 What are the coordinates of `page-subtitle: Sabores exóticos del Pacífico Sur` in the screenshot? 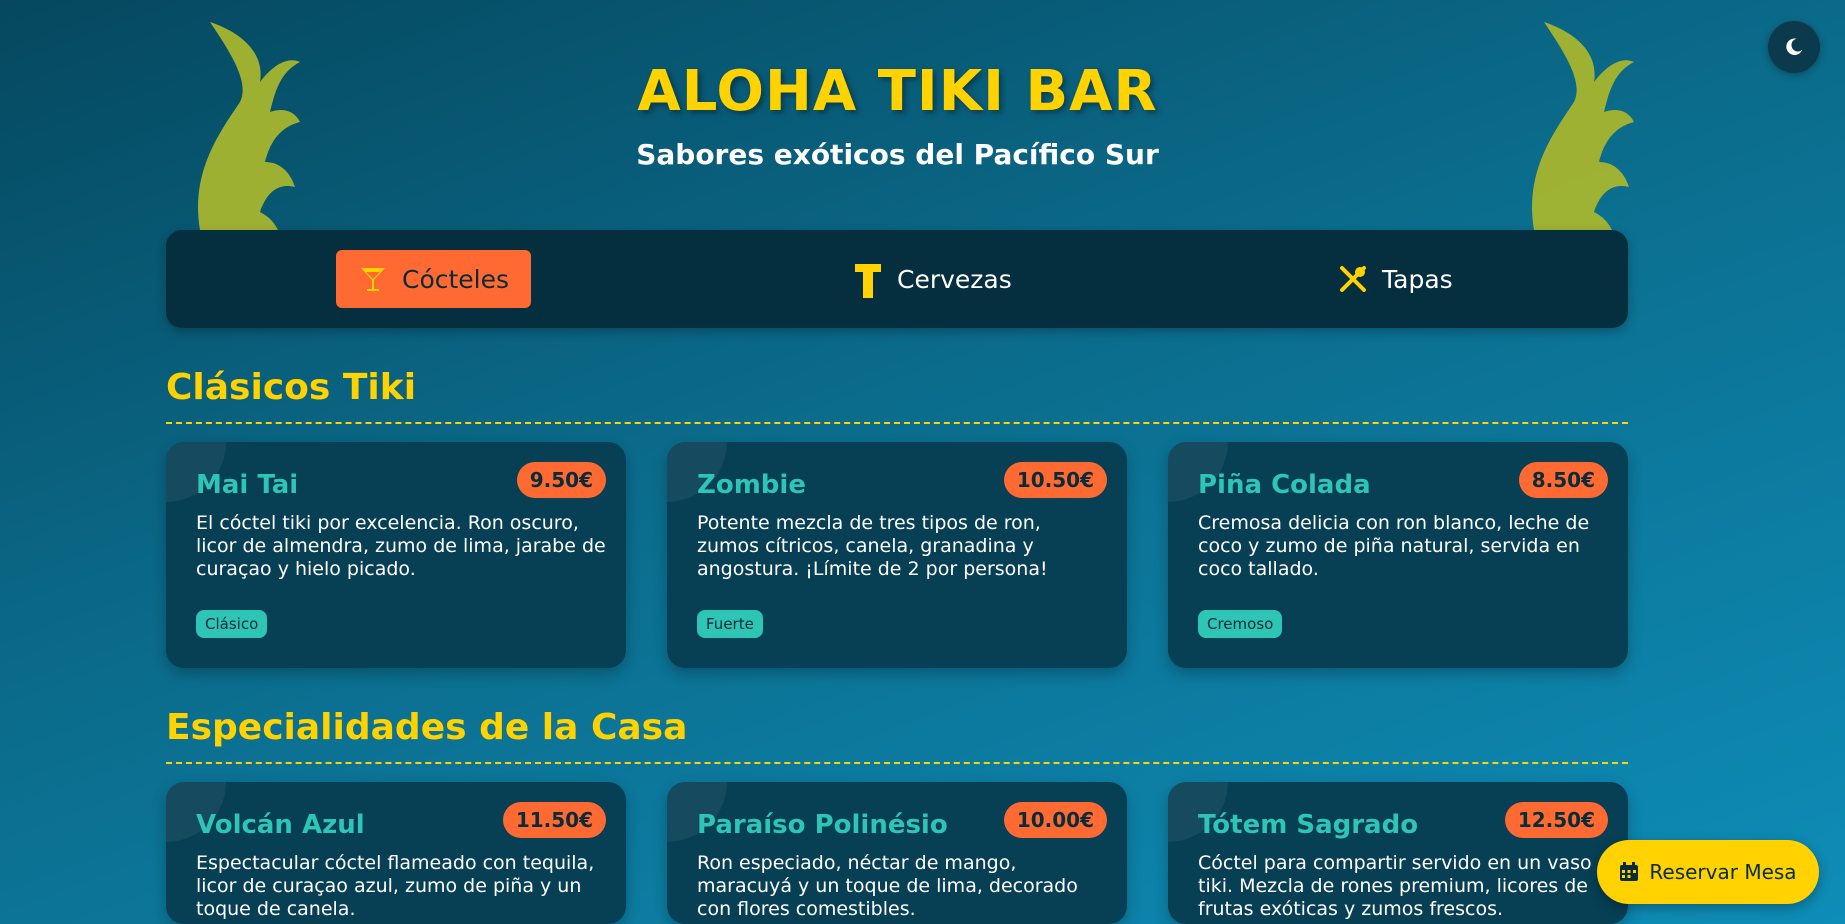 It's located at (897, 154).